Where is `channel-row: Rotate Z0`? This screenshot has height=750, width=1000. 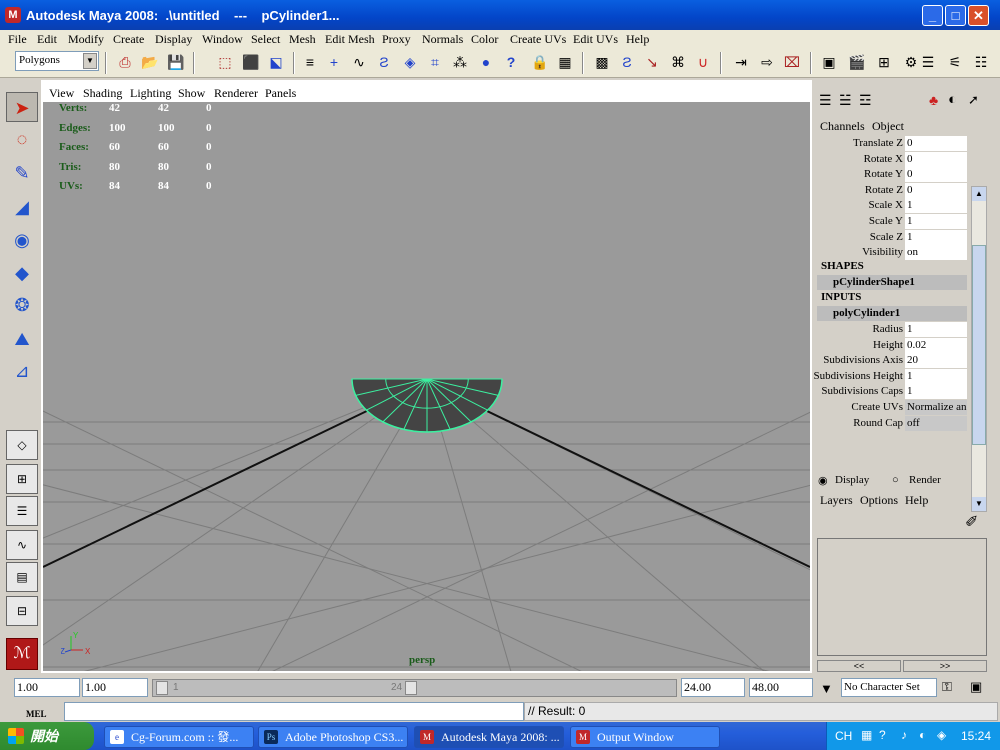 channel-row: Rotate Z0 is located at coordinates (902, 190).